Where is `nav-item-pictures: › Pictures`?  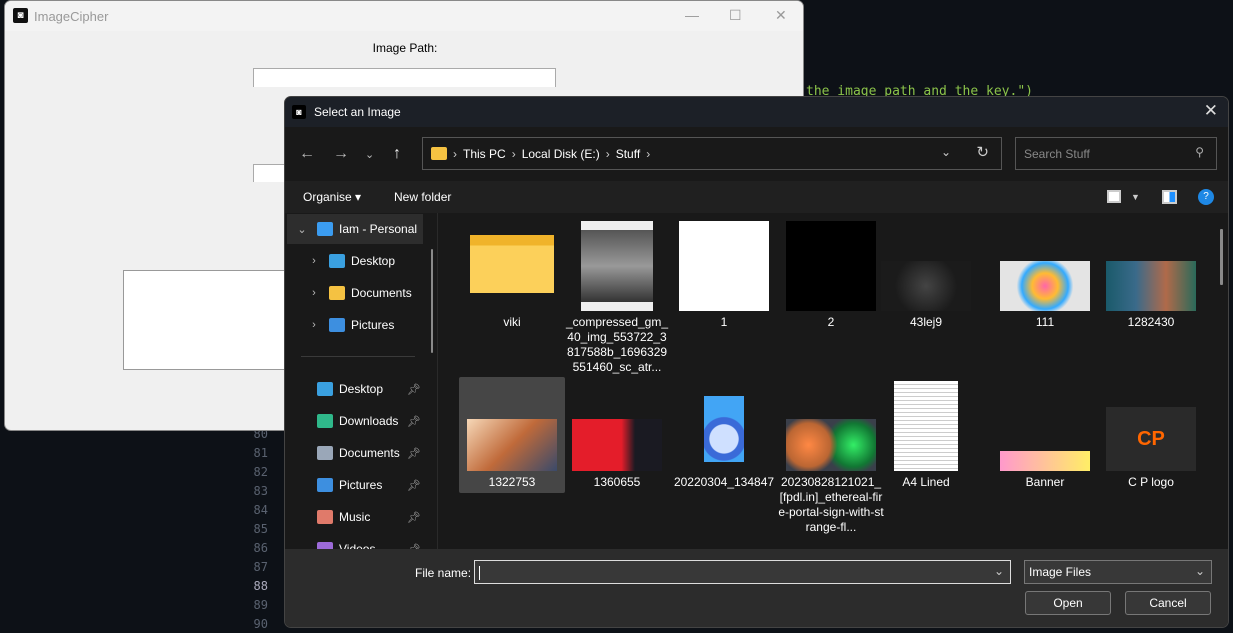 nav-item-pictures: › Pictures is located at coordinates (355, 325).